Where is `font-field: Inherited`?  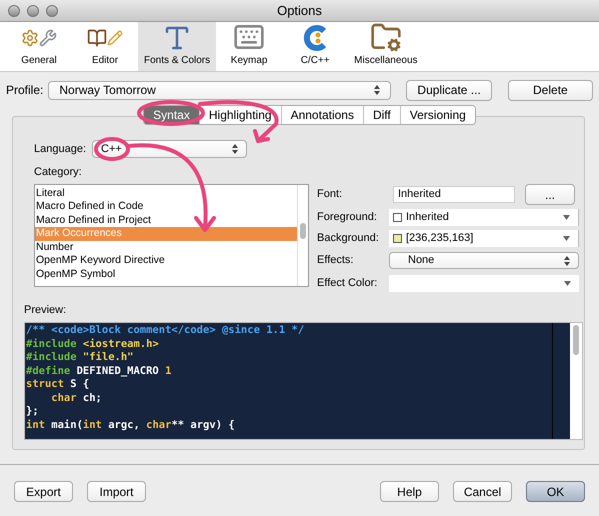 font-field: Inherited is located at coordinates (454, 194).